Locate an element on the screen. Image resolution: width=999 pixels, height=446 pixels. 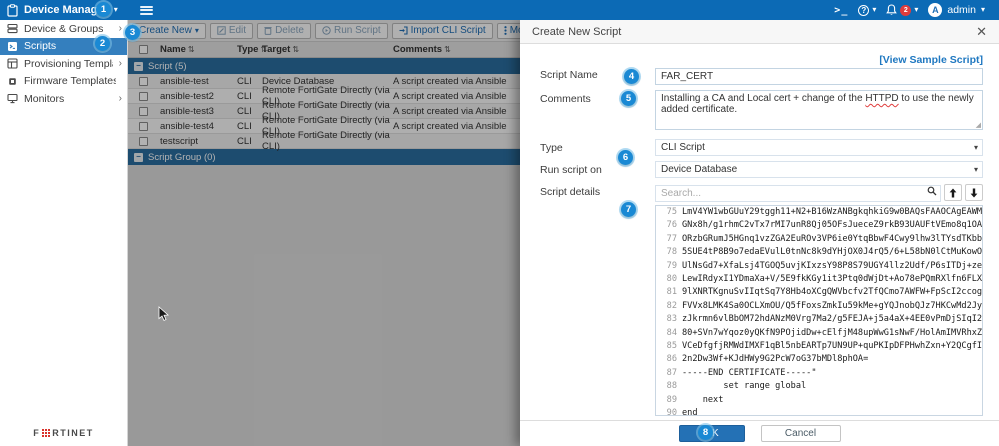
help-icon: ? is located at coordinates (864, 10).